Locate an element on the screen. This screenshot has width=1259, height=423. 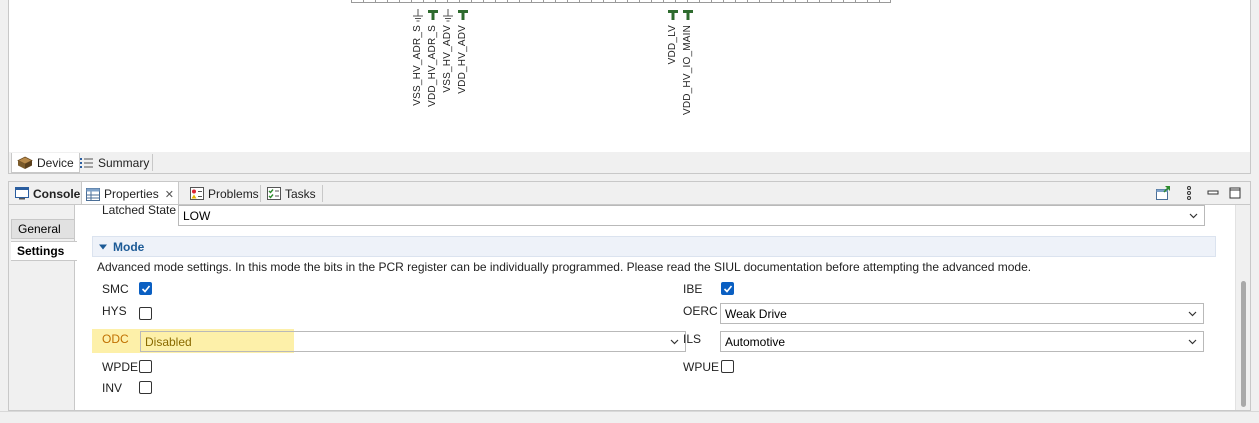
oerc-label: OERC is located at coordinates (700, 311).